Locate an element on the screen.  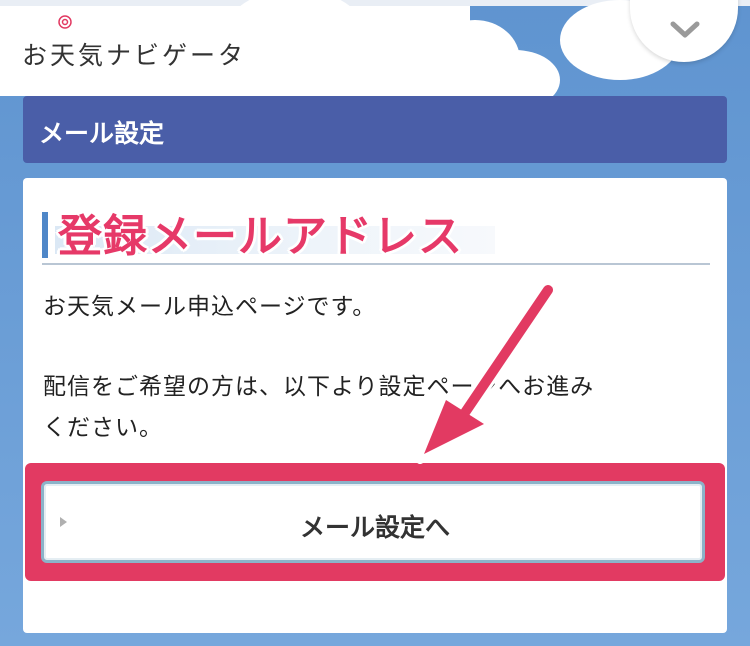
instruction-text-continued: ください。 is located at coordinates (103, 428).